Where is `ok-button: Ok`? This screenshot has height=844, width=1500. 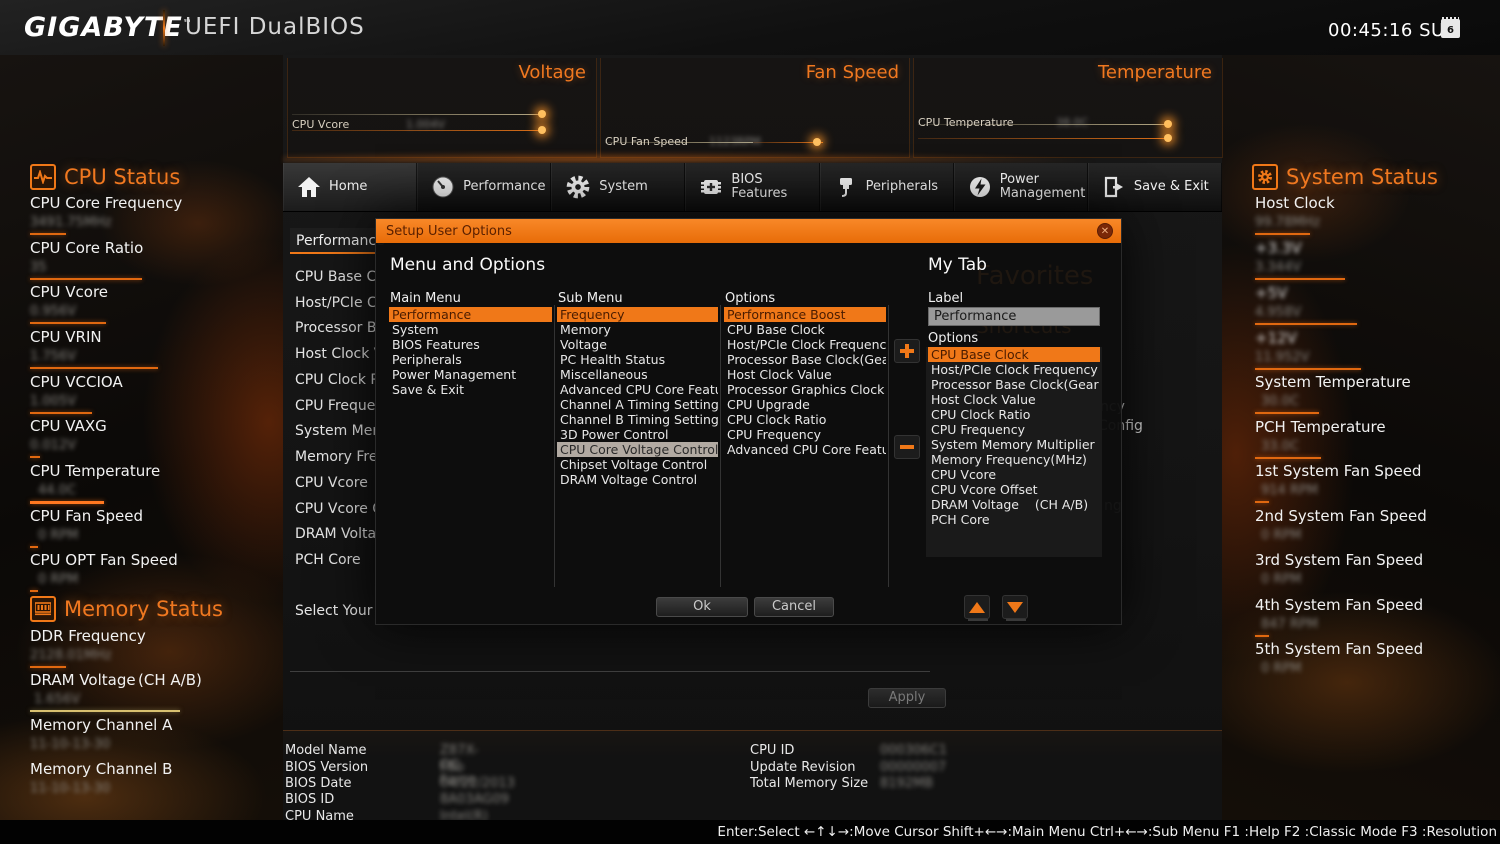 ok-button: Ok is located at coordinates (702, 607).